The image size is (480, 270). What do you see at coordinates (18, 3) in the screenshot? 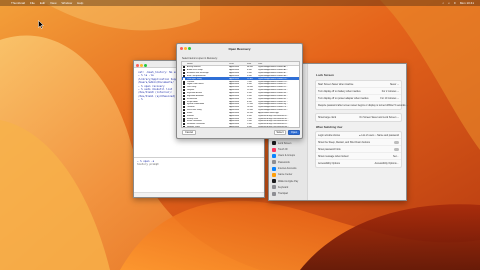
I see `menu-app-name: Thumbnail` at bounding box center [18, 3].